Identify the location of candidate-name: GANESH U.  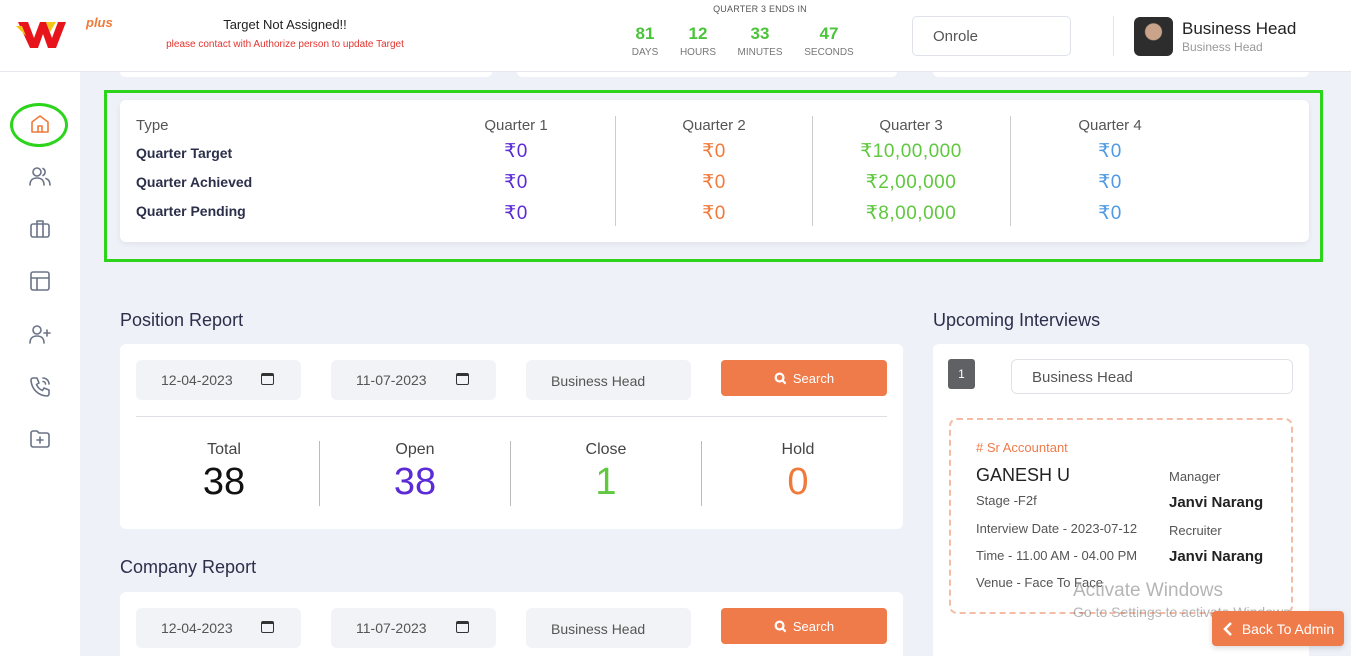
(1023, 475).